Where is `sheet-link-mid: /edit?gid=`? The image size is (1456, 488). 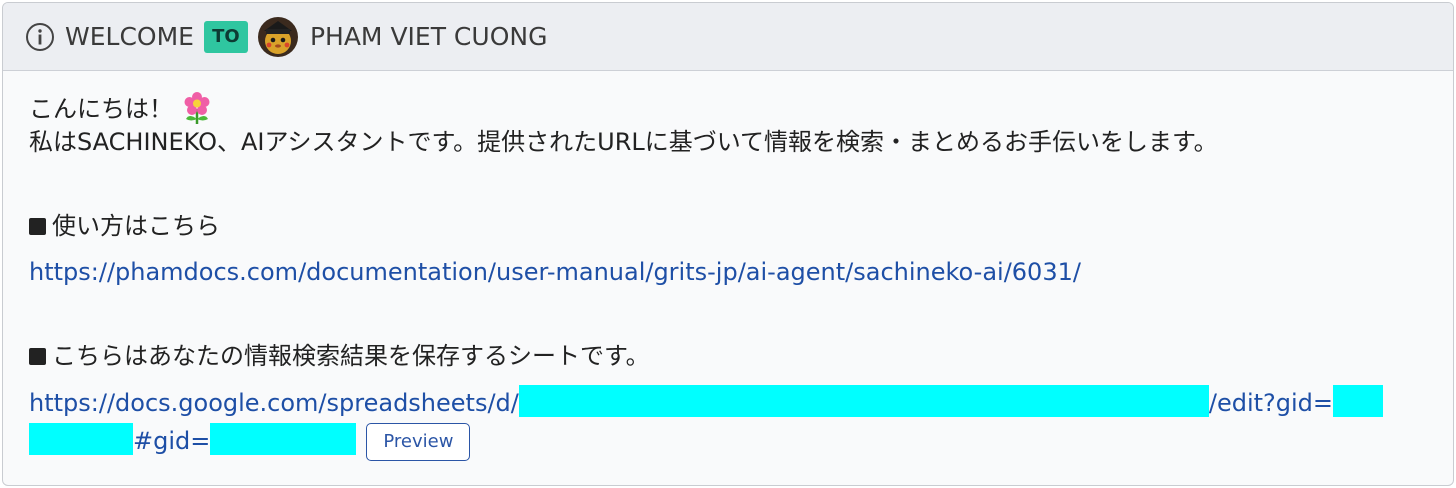
sheet-link-mid: /edit?gid= is located at coordinates (1271, 403).